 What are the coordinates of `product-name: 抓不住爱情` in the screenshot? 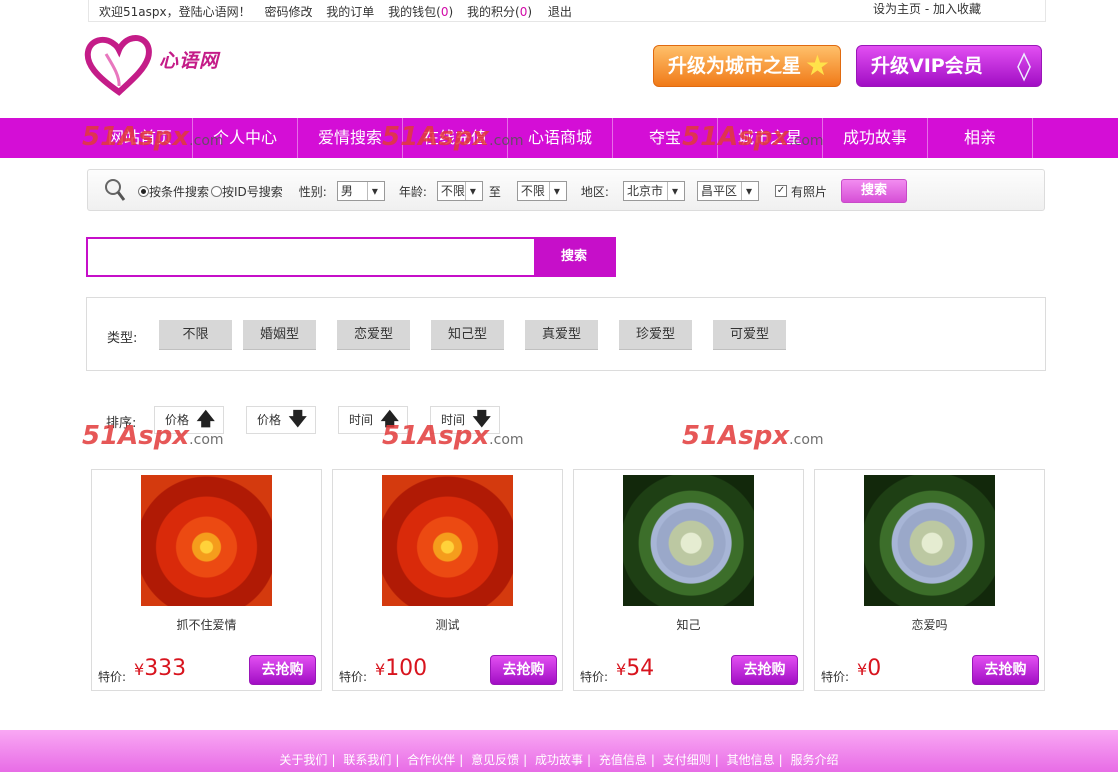 It's located at (206, 624).